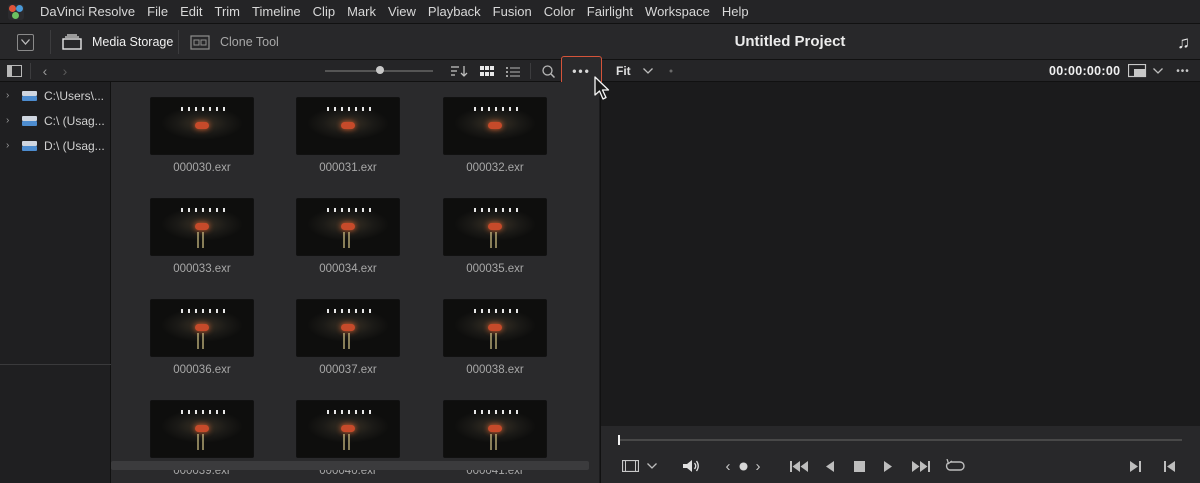  I want to click on jog-dot-icon, so click(743, 466).